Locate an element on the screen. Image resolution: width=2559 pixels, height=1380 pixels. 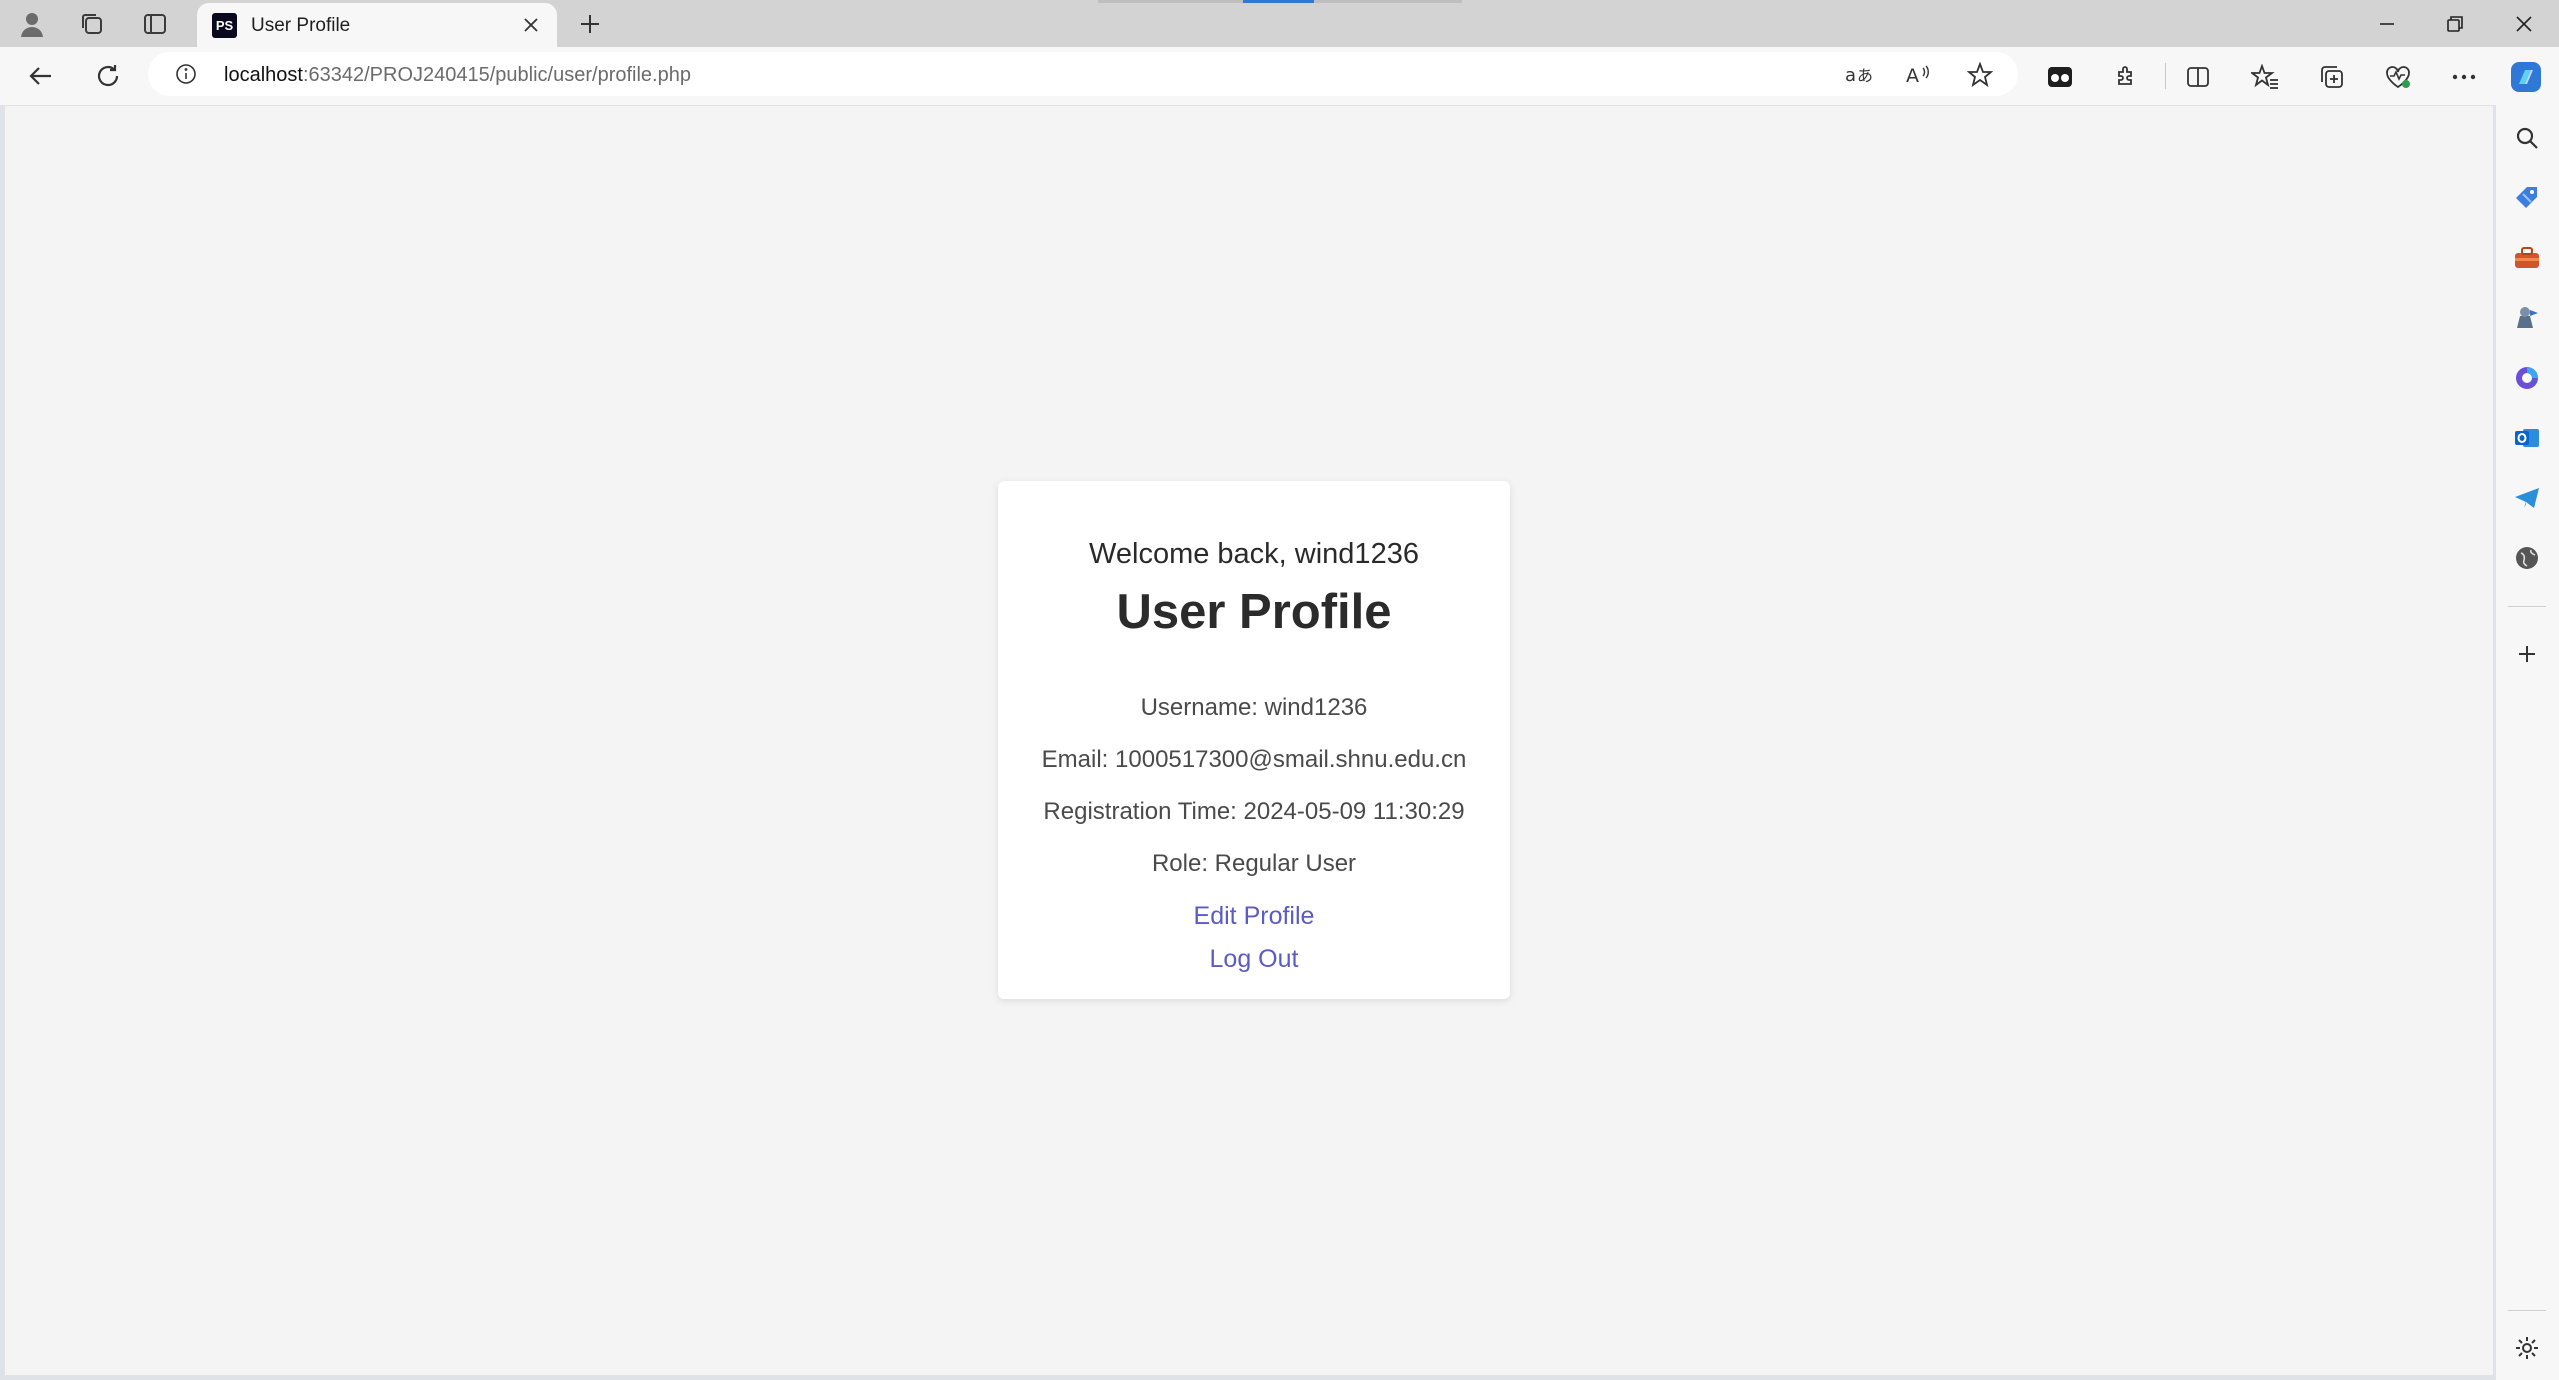
microsoft-365-icon is located at coordinates (2527, 378).